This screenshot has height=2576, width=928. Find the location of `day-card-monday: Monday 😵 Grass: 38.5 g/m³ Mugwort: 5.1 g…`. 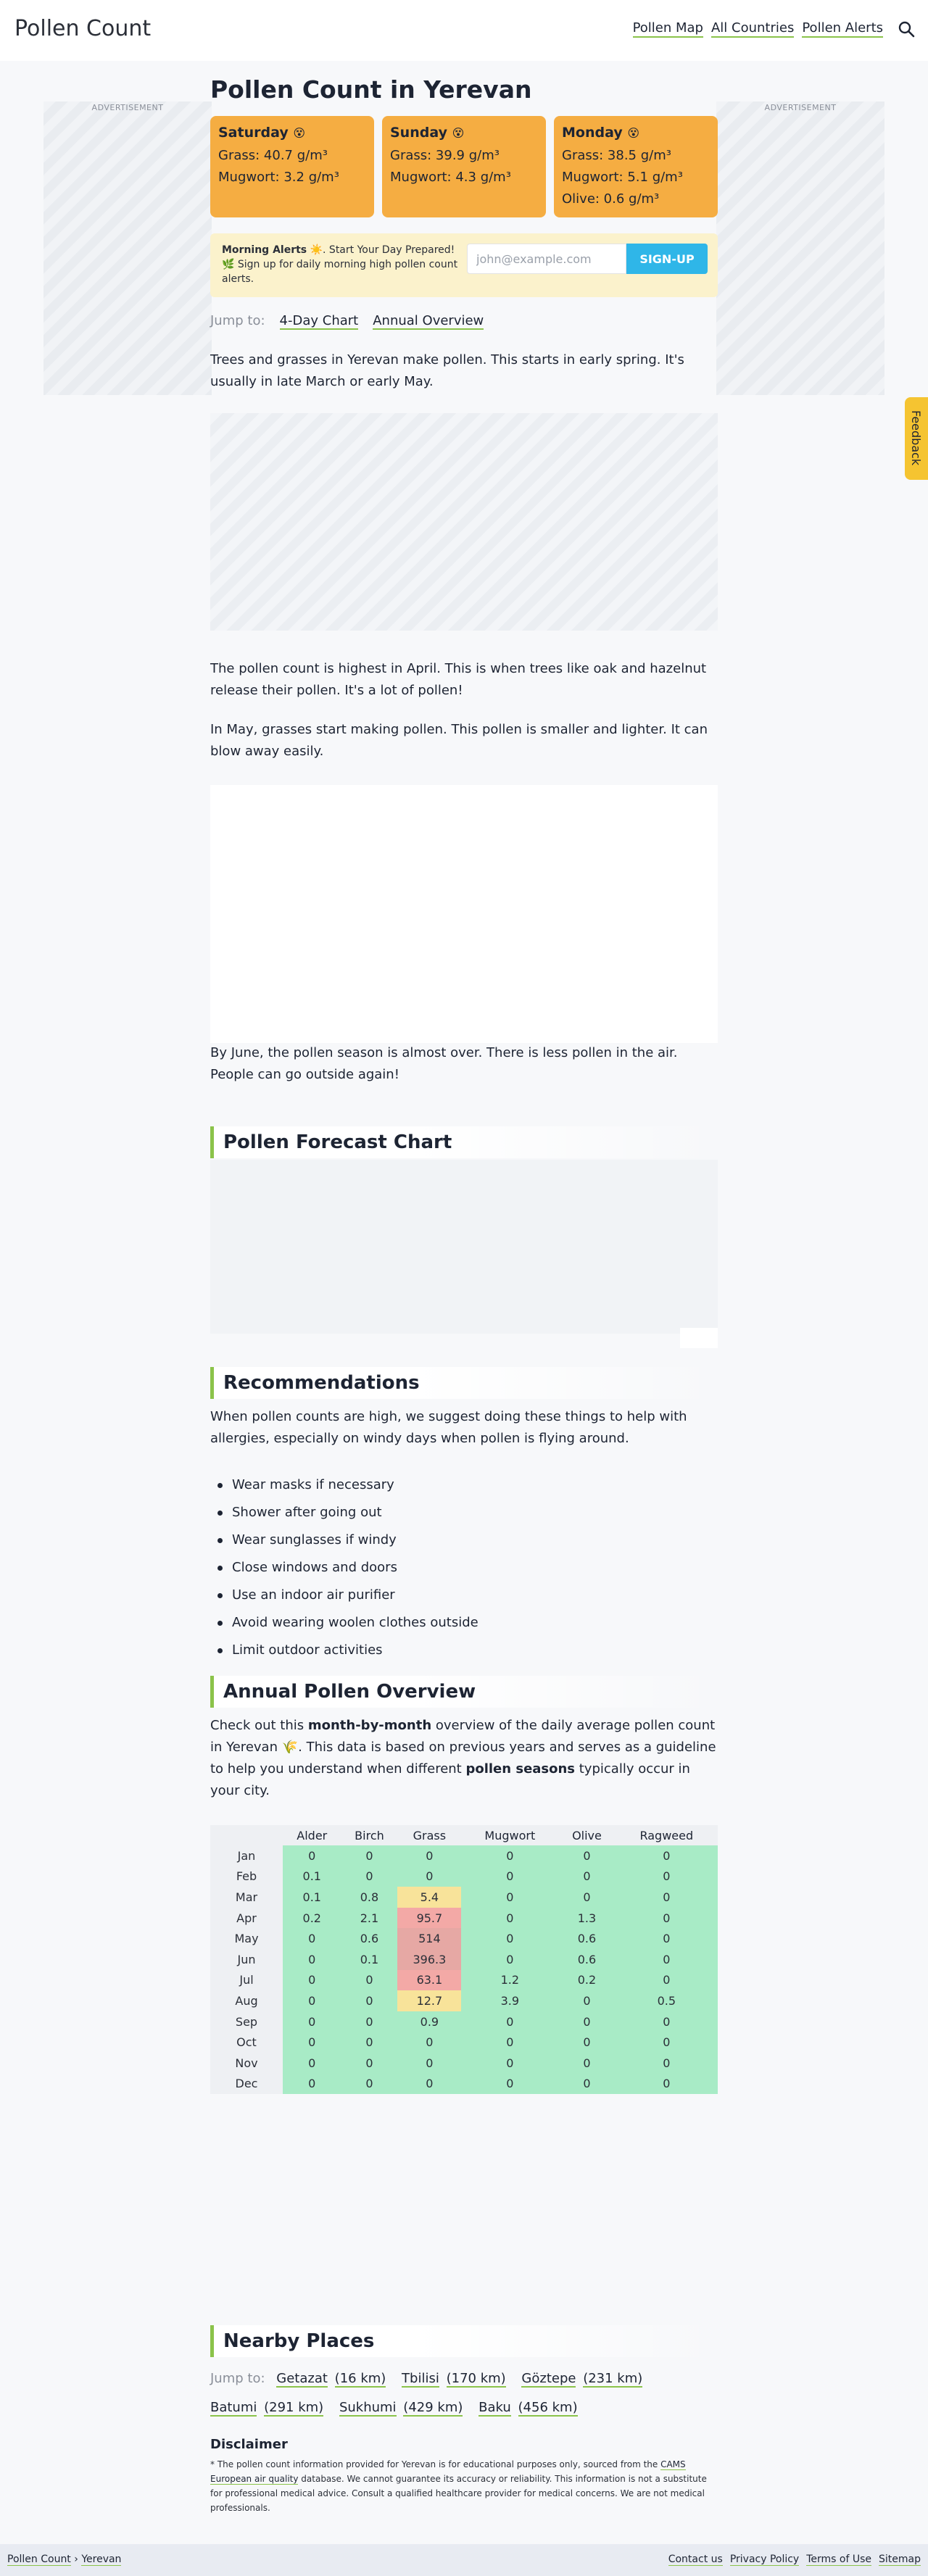

day-card-monday: Monday 😵 Grass: 38.5 g/m³ Mugwort: 5.1 g… is located at coordinates (636, 166).